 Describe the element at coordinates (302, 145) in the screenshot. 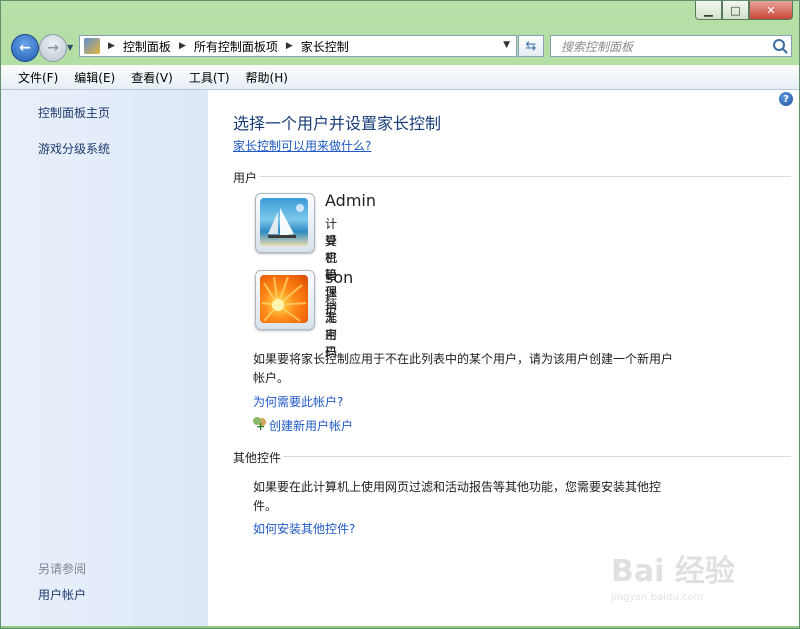

I see `what-can-parental-controls-do-link: 家长控制可以用来做什么?` at that location.